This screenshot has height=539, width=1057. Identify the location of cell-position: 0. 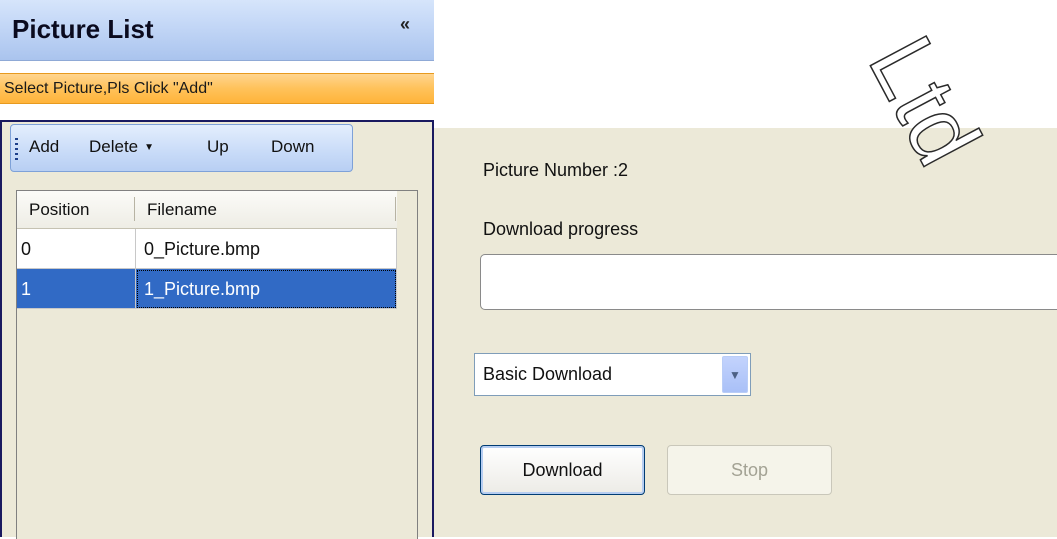
(76, 249).